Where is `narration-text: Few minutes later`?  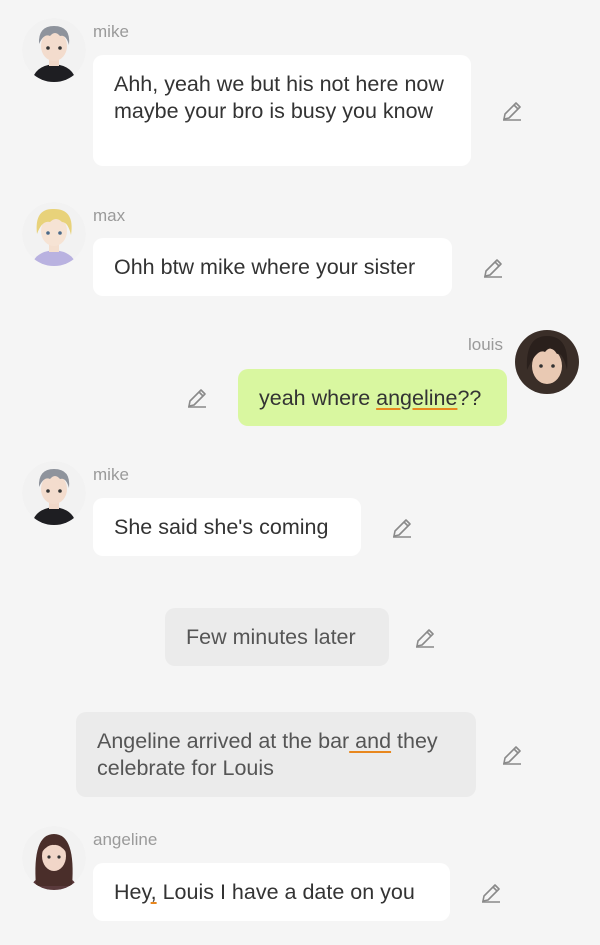
narration-text: Few minutes later is located at coordinates (271, 637).